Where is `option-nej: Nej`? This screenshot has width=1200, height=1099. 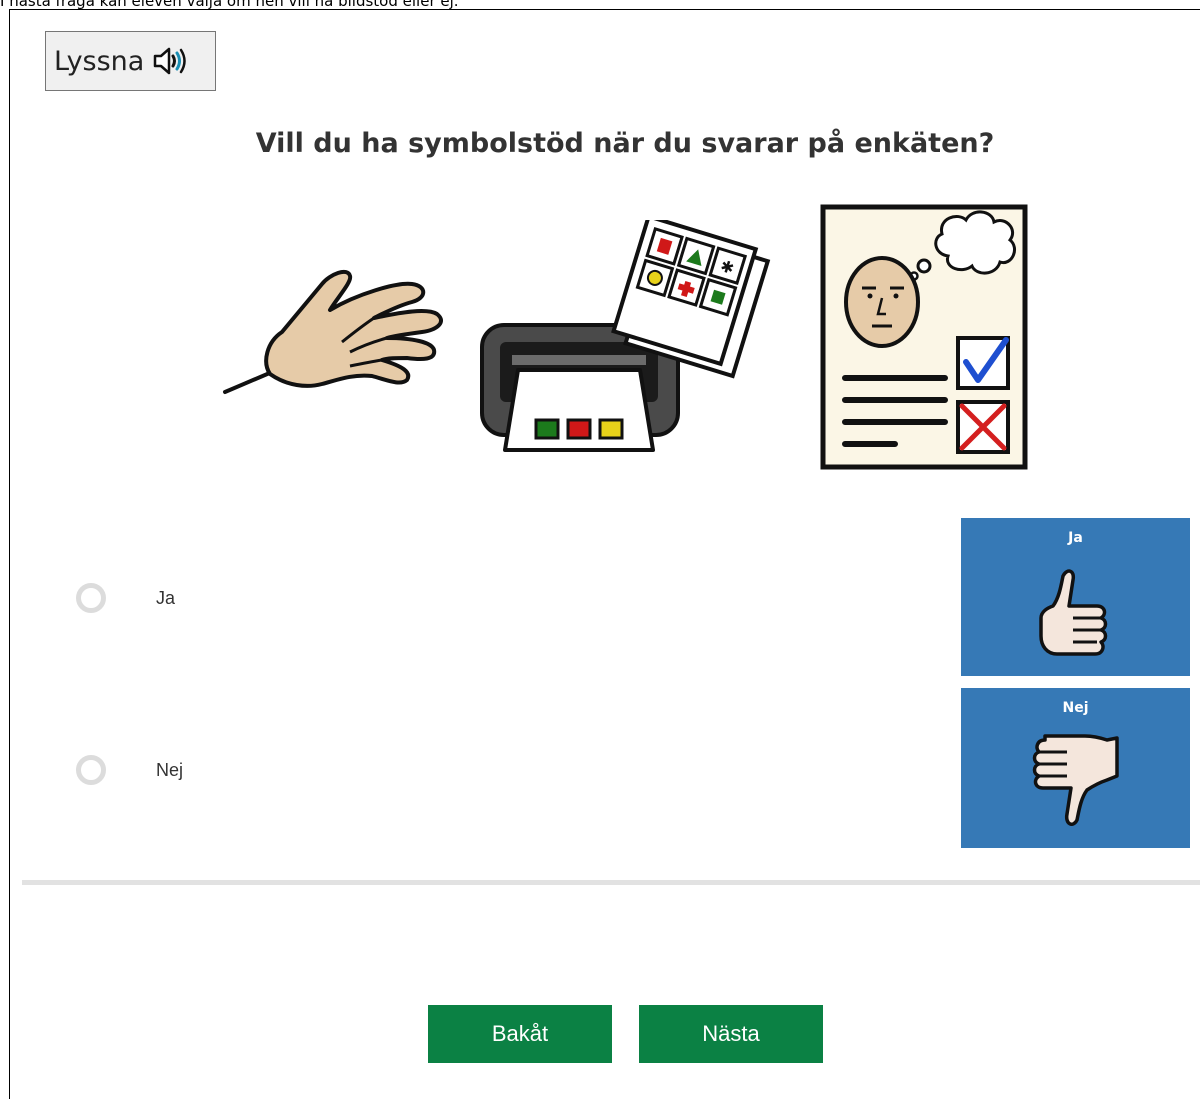
option-nej: Nej is located at coordinates (121, 770).